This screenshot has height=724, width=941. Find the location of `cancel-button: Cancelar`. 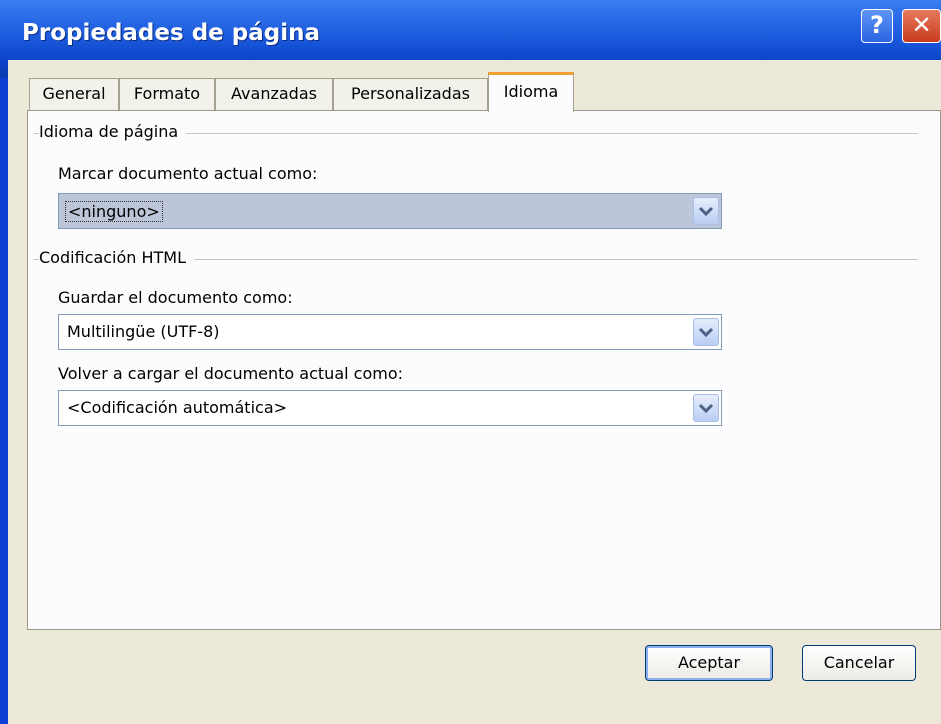

cancel-button: Cancelar is located at coordinates (859, 663).